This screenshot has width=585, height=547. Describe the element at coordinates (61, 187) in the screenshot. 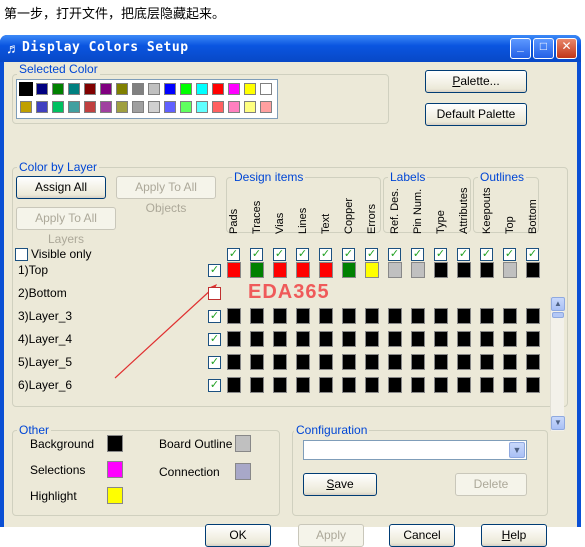

I see `assign-all-button: Assign All` at that location.